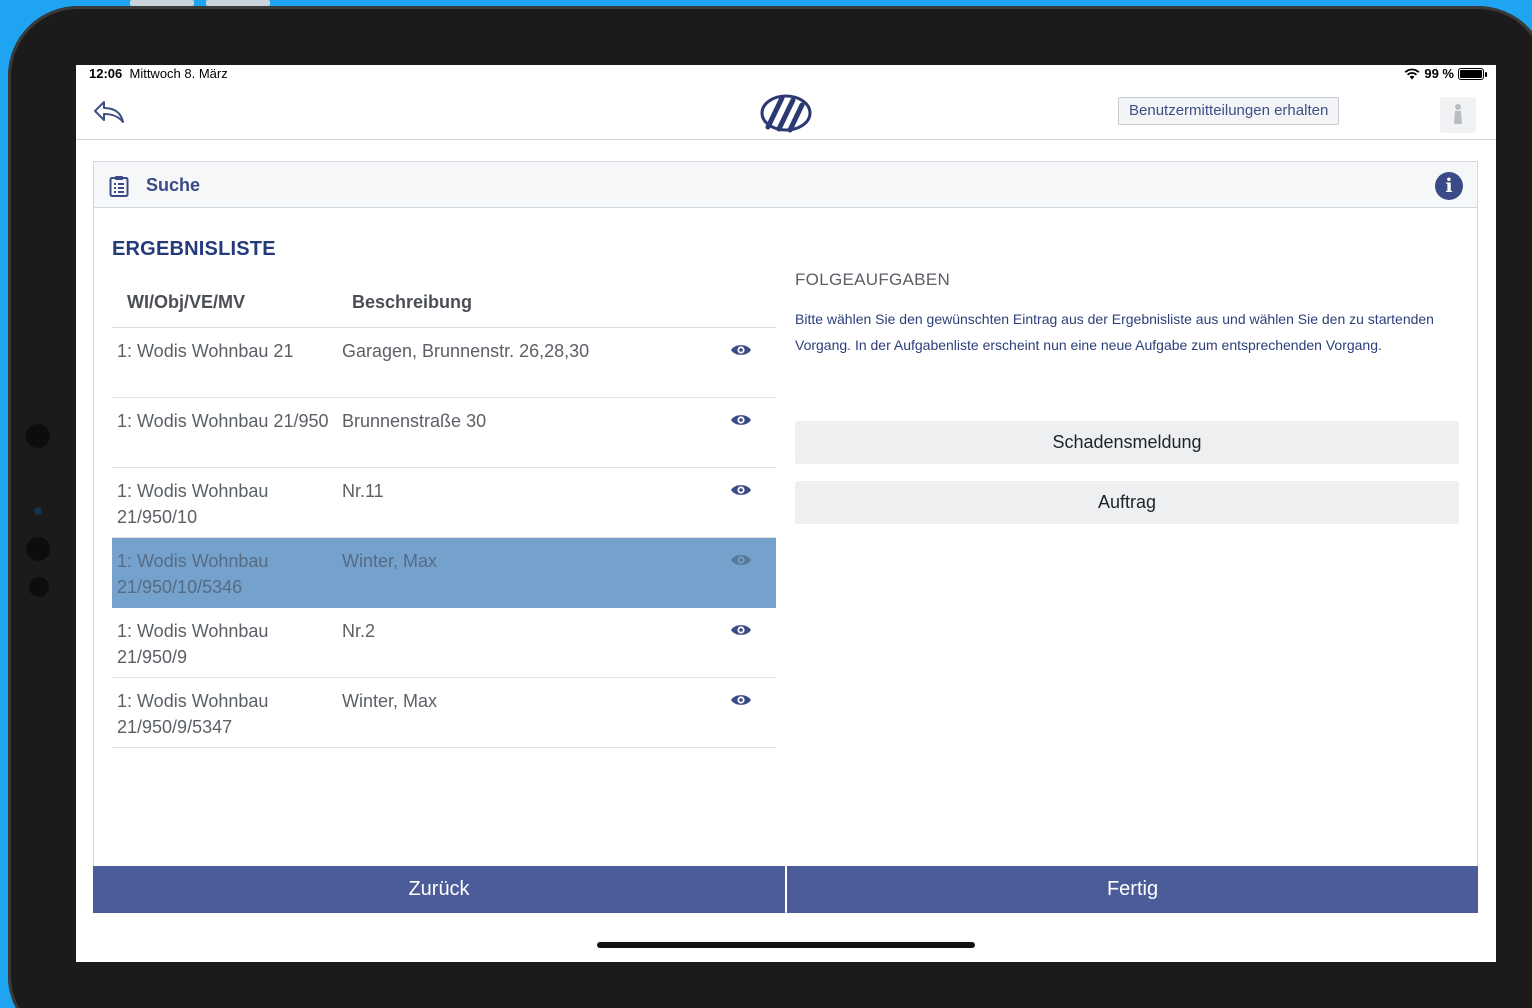 This screenshot has width=1532, height=1008. I want to click on column-header-description: Beschreibung, so click(412, 302).